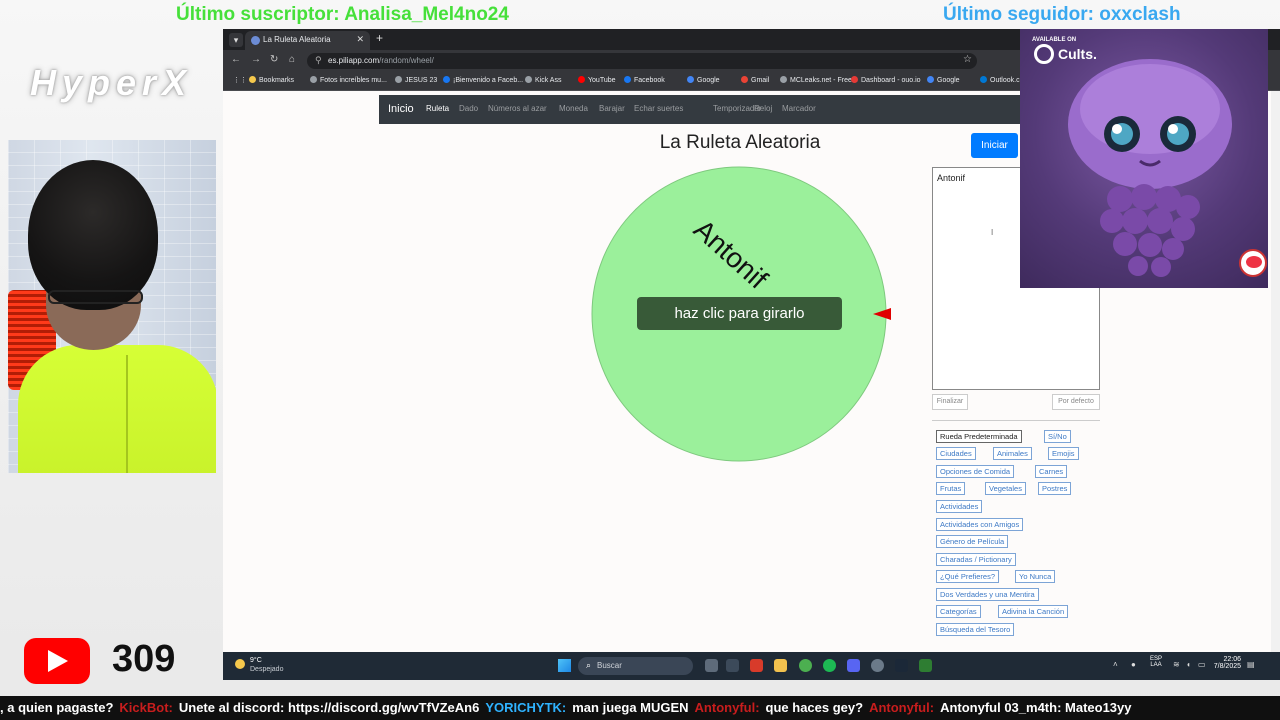 The image size is (1280, 720). Describe the element at coordinates (951, 488) in the screenshot. I see `preset-chip: Frutas` at that location.